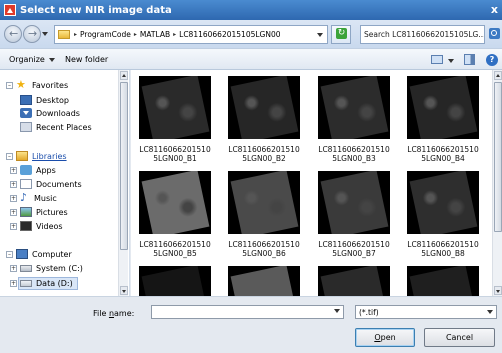 Image resolution: width=502 pixels, height=353 pixels. Describe the element at coordinates (264, 119) in the screenshot. I see `file-item: LC8116066201510 5LGN00_B2` at that location.